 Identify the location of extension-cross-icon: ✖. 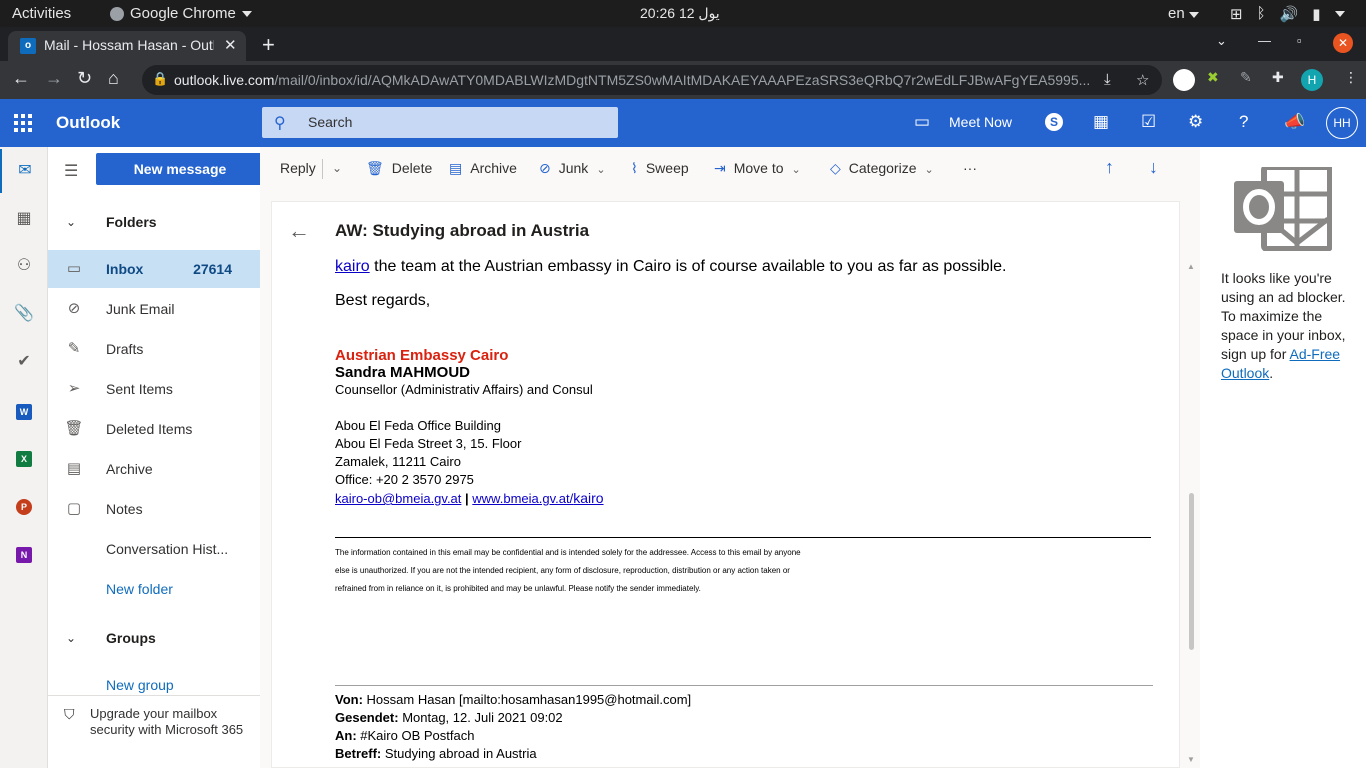
(1213, 77).